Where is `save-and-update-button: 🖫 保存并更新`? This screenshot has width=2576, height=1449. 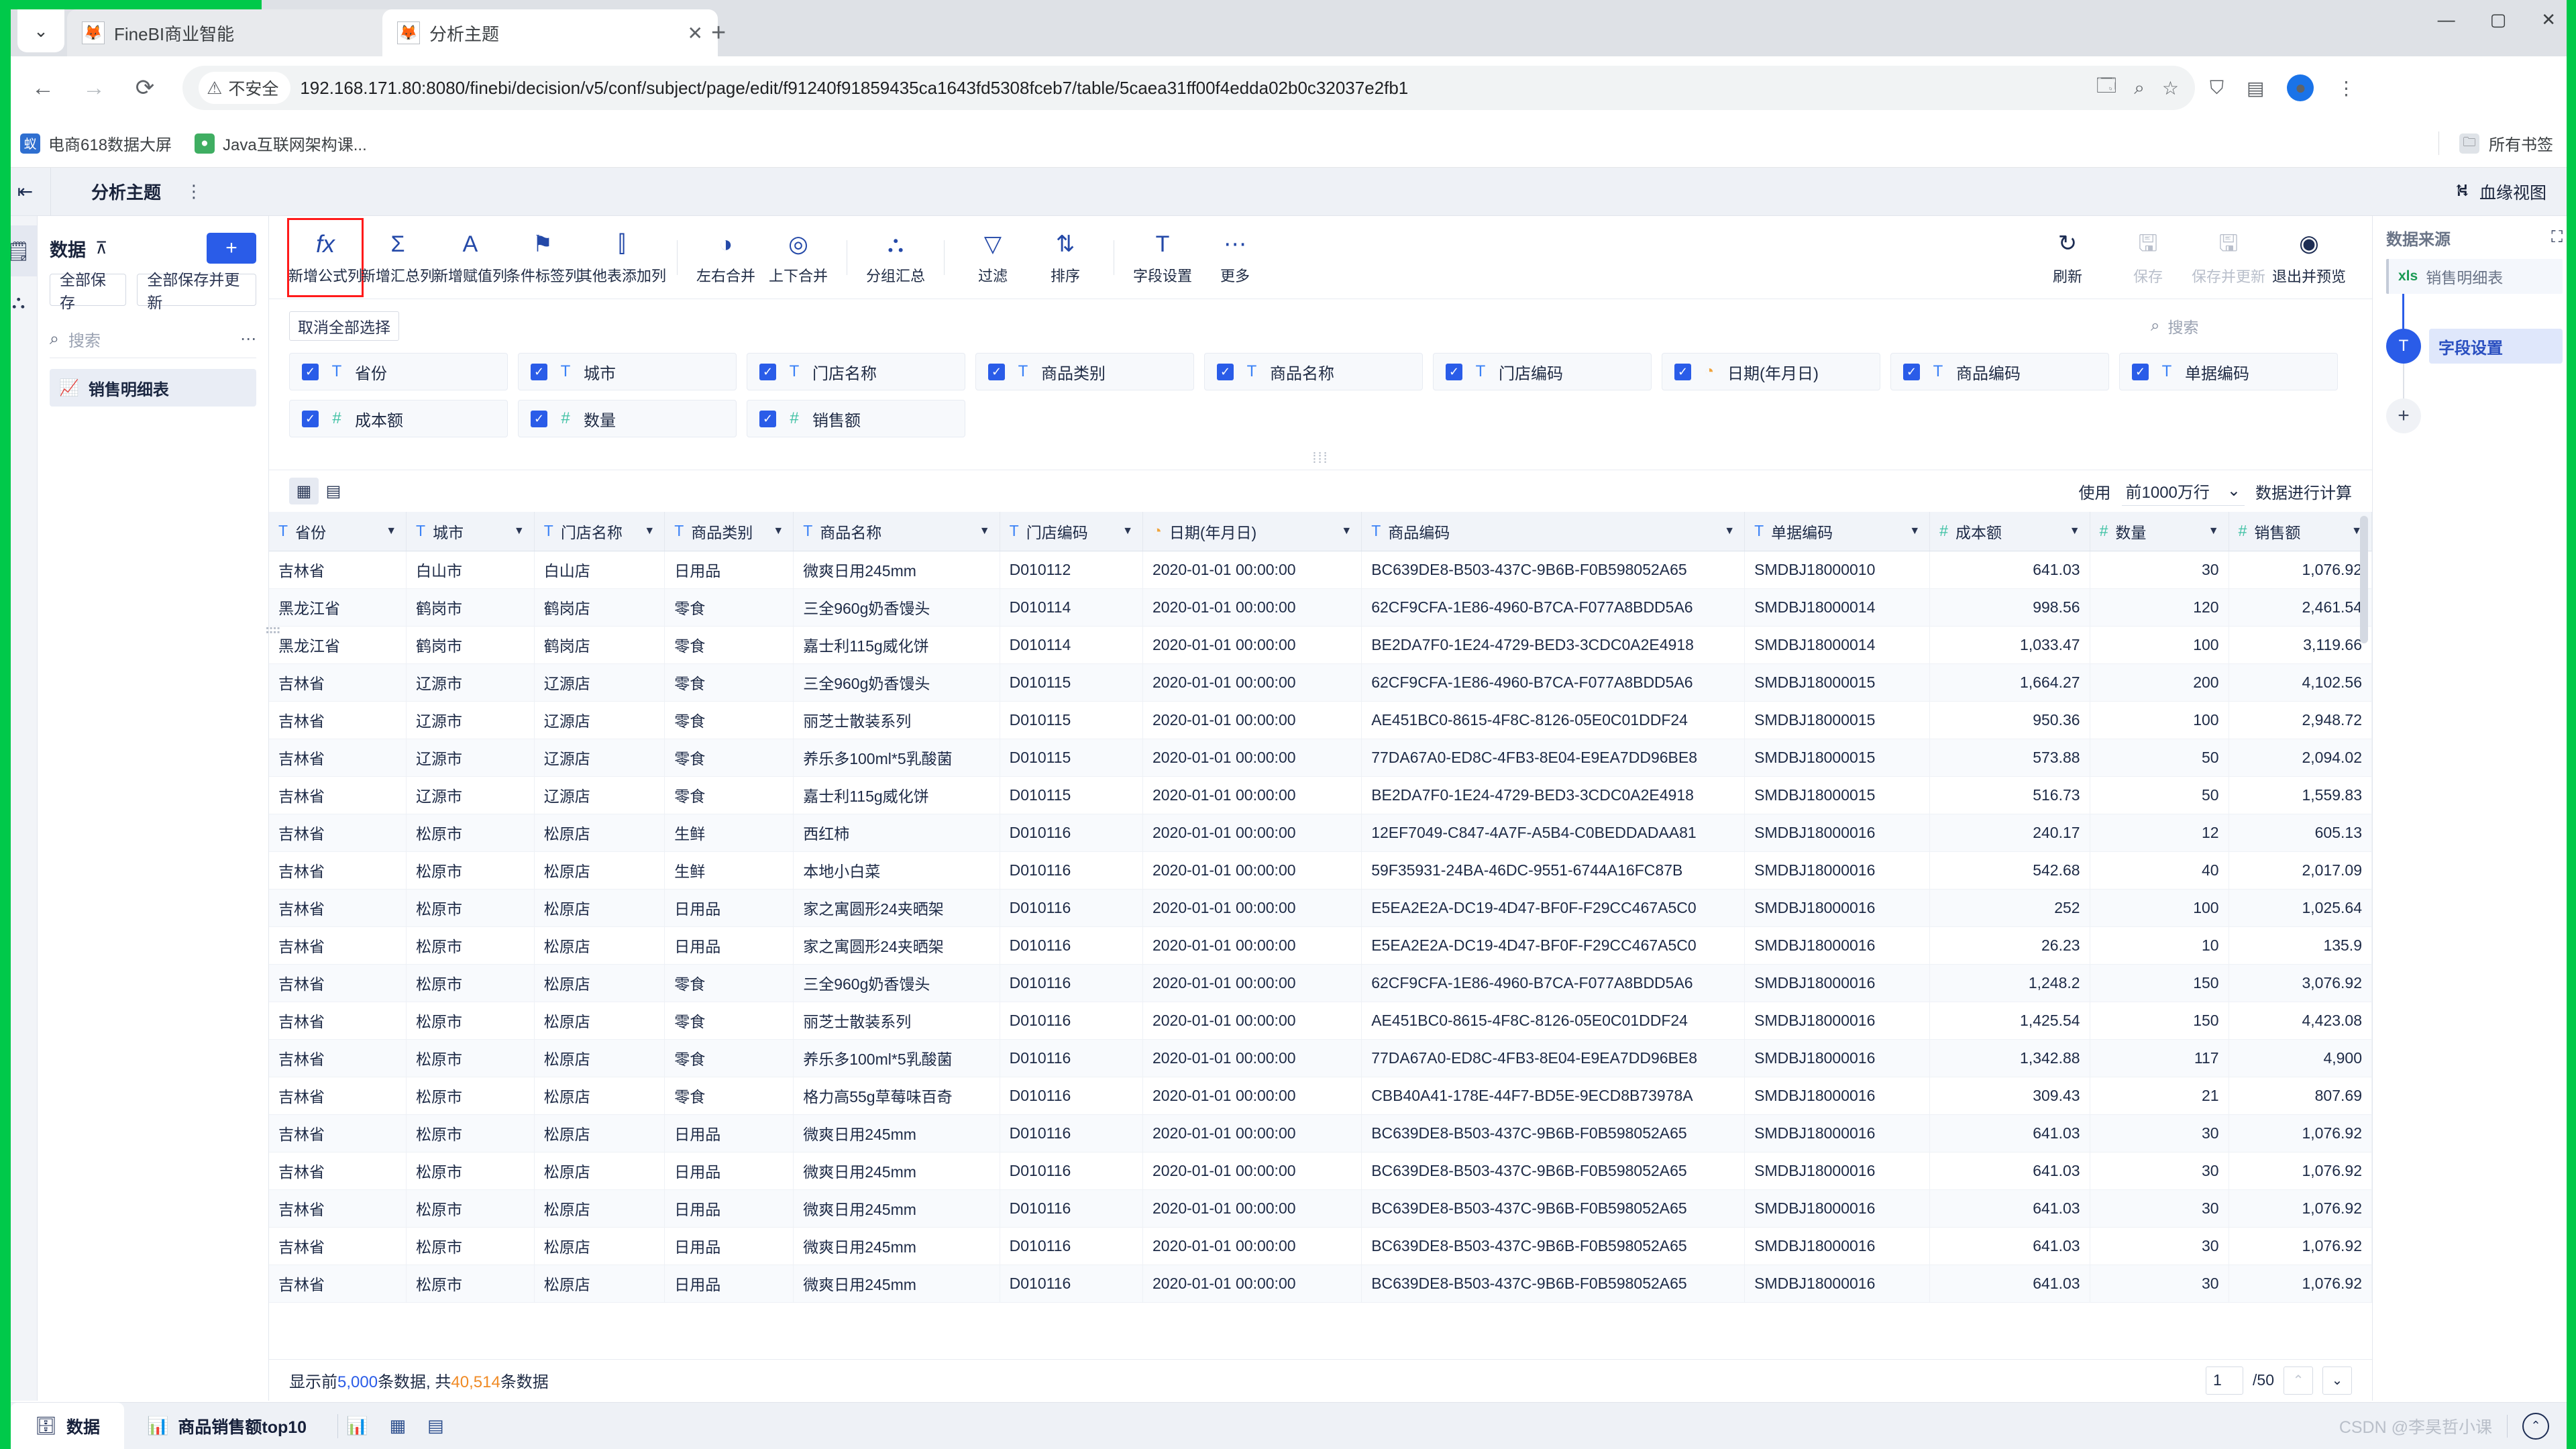
save-and-update-button: 🖫 保存并更新 is located at coordinates (2228, 257).